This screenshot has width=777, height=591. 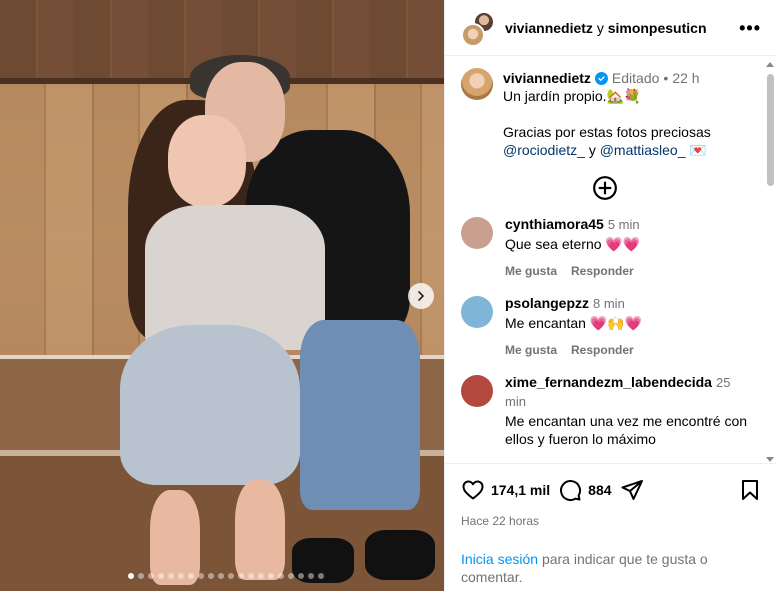 What do you see at coordinates (207, 161) in the screenshot?
I see `photo-woman-face` at bounding box center [207, 161].